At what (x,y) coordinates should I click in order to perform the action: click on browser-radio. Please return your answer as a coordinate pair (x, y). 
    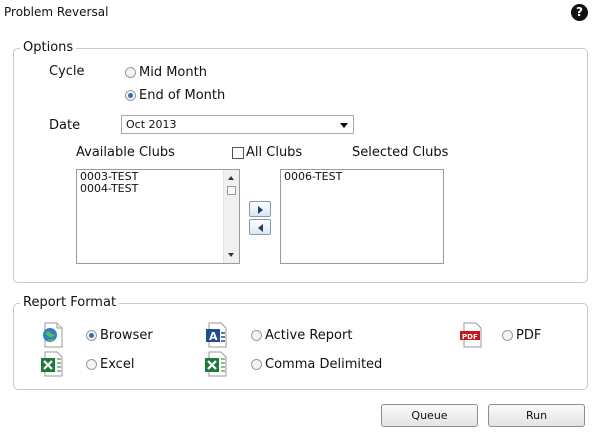
    Looking at the image, I should click on (91, 335).